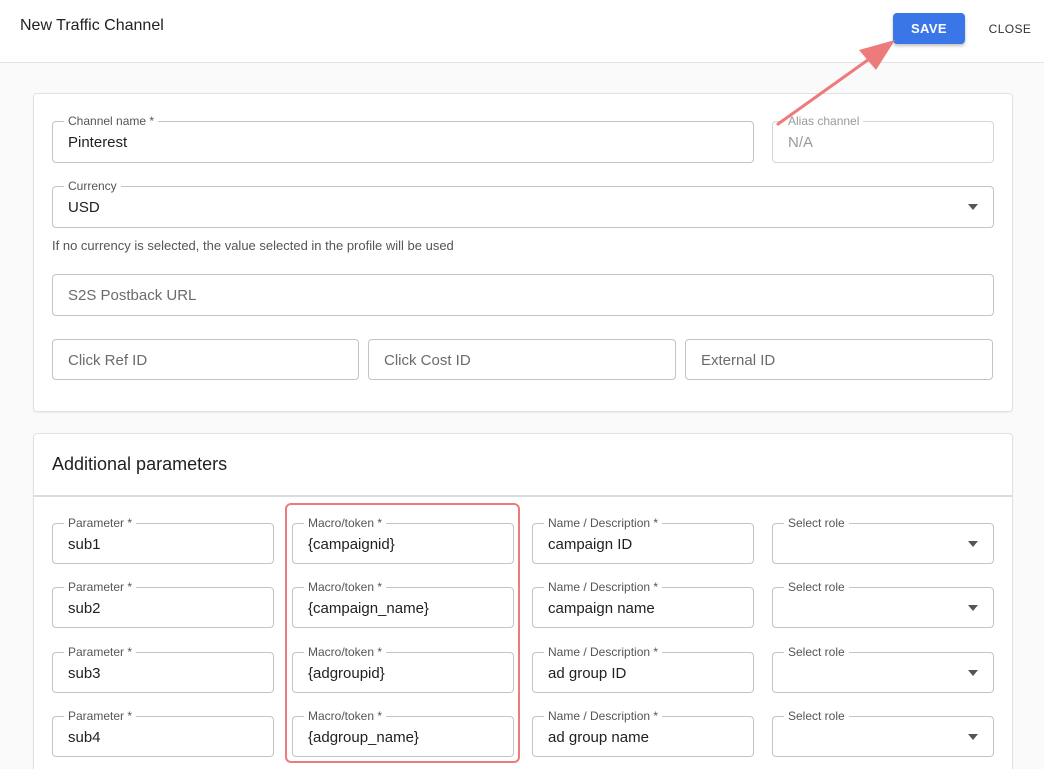 This screenshot has height=769, width=1044. What do you see at coordinates (111, 121) in the screenshot?
I see `channel-name-label: Channel name *` at bounding box center [111, 121].